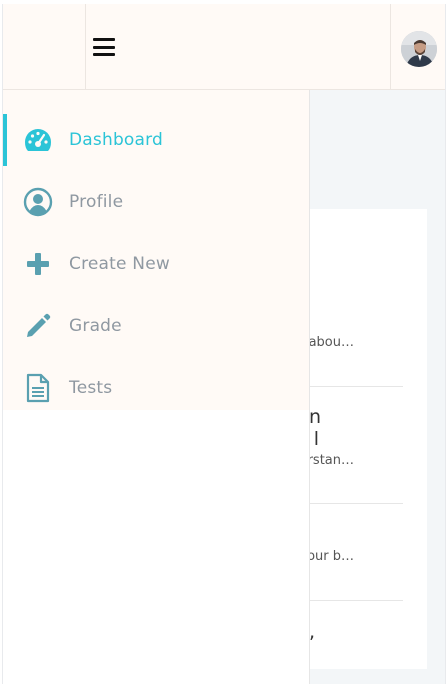 This screenshot has width=448, height=684. I want to click on avatar-area, so click(417, 46).